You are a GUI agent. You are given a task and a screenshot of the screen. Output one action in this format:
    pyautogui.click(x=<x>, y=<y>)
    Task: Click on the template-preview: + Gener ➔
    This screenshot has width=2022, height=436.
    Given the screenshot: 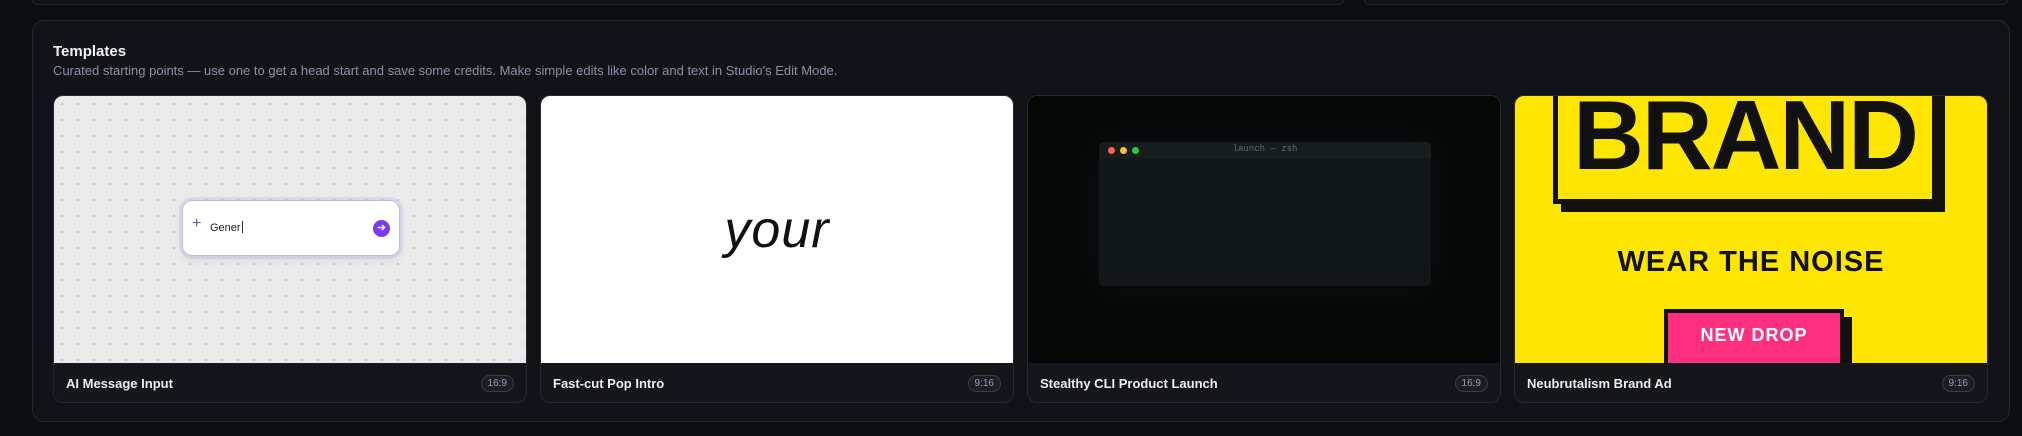 What is the action you would take?
    pyautogui.click(x=290, y=229)
    